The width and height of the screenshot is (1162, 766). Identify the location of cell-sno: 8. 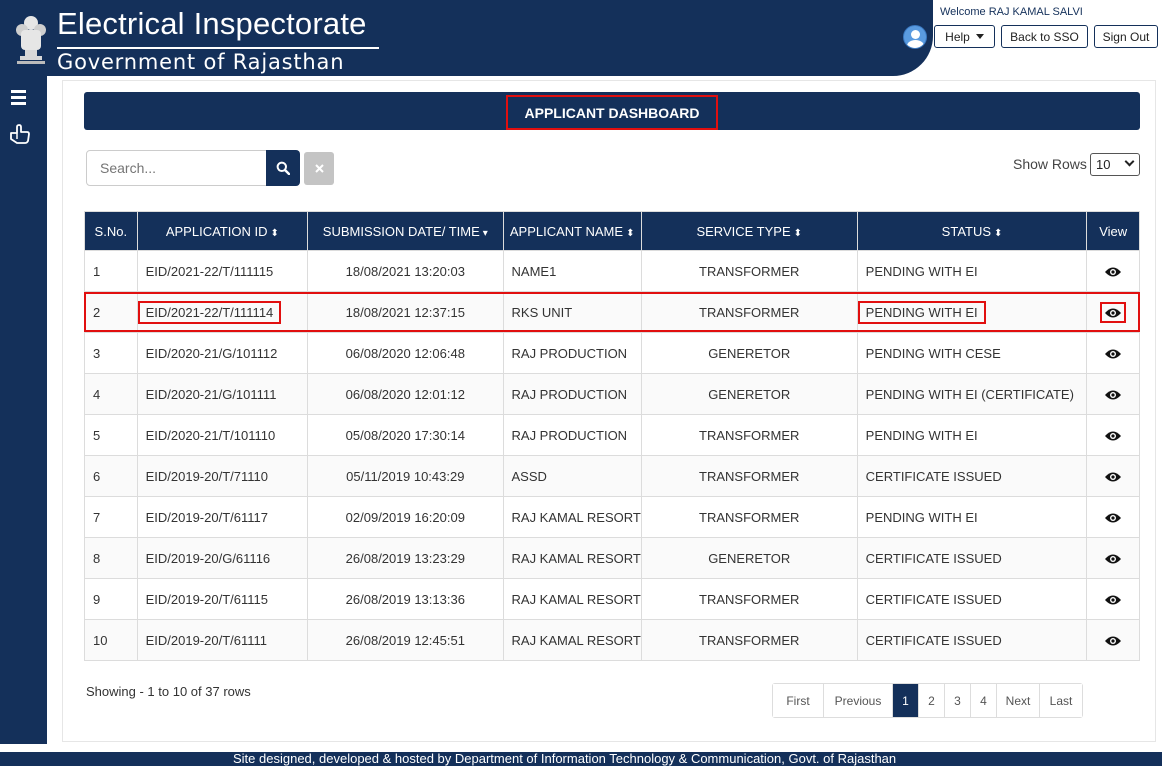
(111, 558).